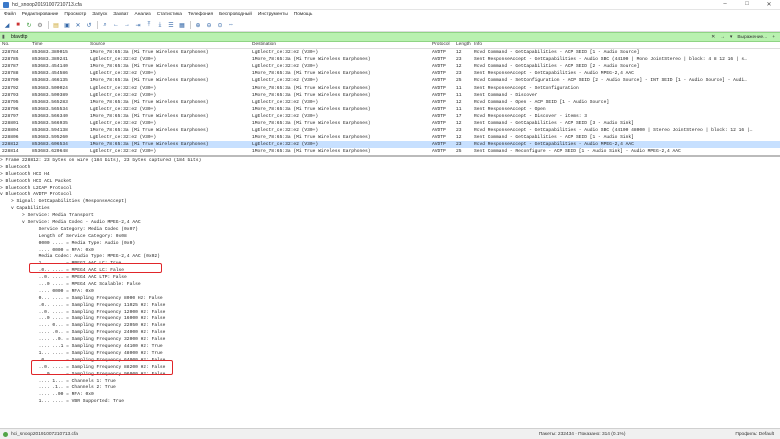  What do you see at coordinates (198, 25) in the screenshot?
I see `zoom-in-icon: ⊕` at bounding box center [198, 25].